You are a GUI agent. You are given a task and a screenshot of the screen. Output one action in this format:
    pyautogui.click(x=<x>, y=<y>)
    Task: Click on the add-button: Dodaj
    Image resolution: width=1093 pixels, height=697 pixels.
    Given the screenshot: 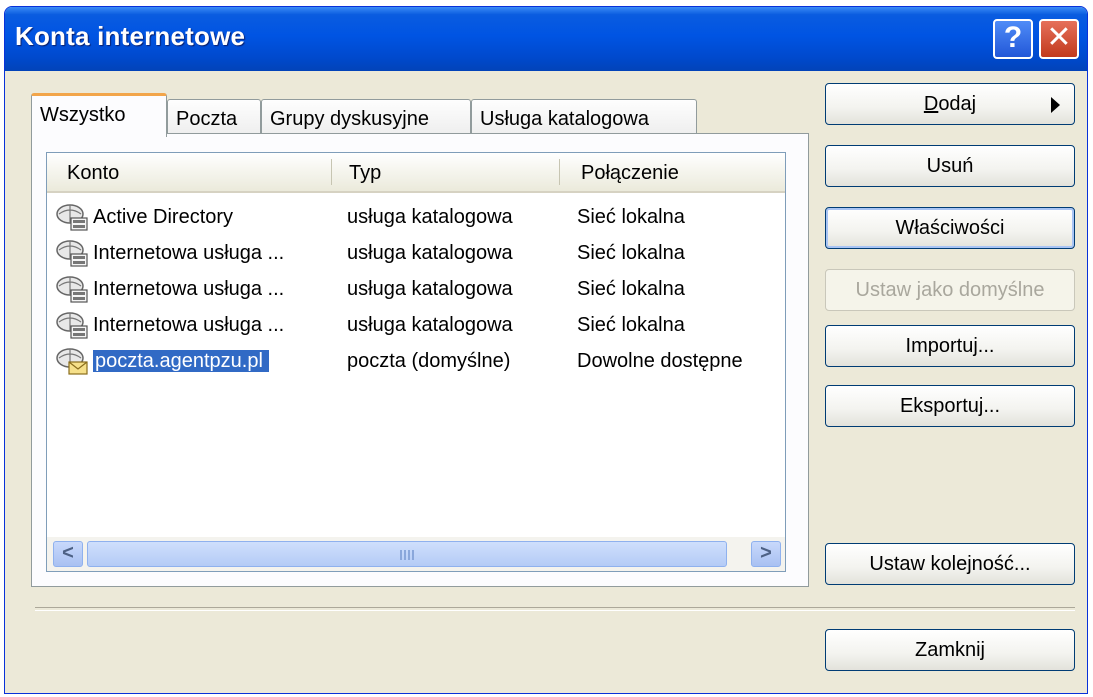 What is the action you would take?
    pyautogui.click(x=950, y=104)
    